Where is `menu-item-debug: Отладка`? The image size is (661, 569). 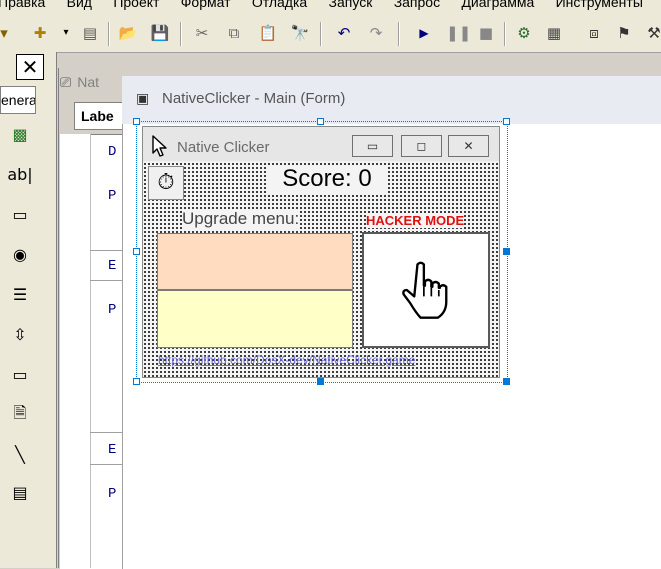 menu-item-debug: Отладка is located at coordinates (279, 5).